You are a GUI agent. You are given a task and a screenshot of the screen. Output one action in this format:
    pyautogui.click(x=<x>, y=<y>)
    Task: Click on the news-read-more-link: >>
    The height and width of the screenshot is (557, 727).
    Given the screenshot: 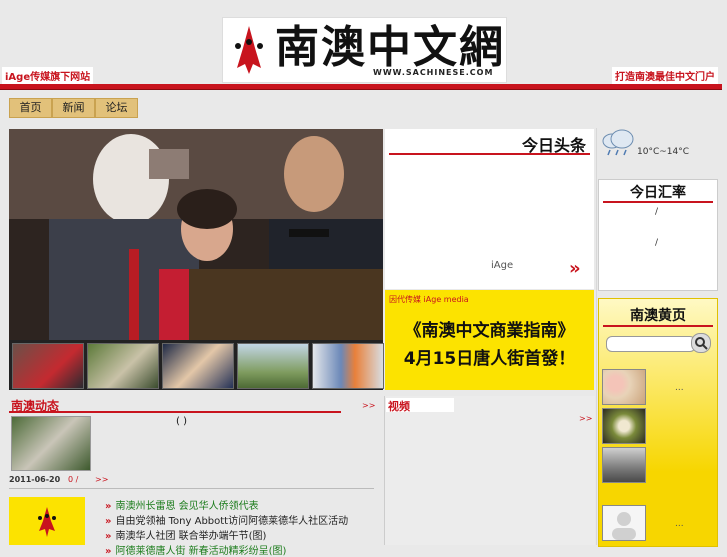 What is the action you would take?
    pyautogui.click(x=101, y=479)
    